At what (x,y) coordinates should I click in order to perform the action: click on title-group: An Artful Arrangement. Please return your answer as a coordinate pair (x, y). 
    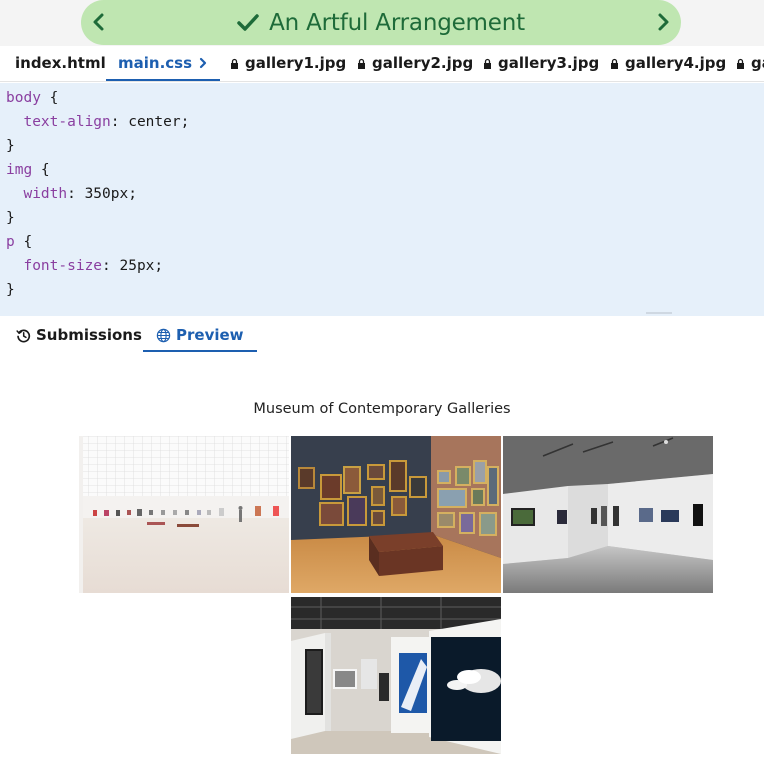
    Looking at the image, I should click on (381, 23).